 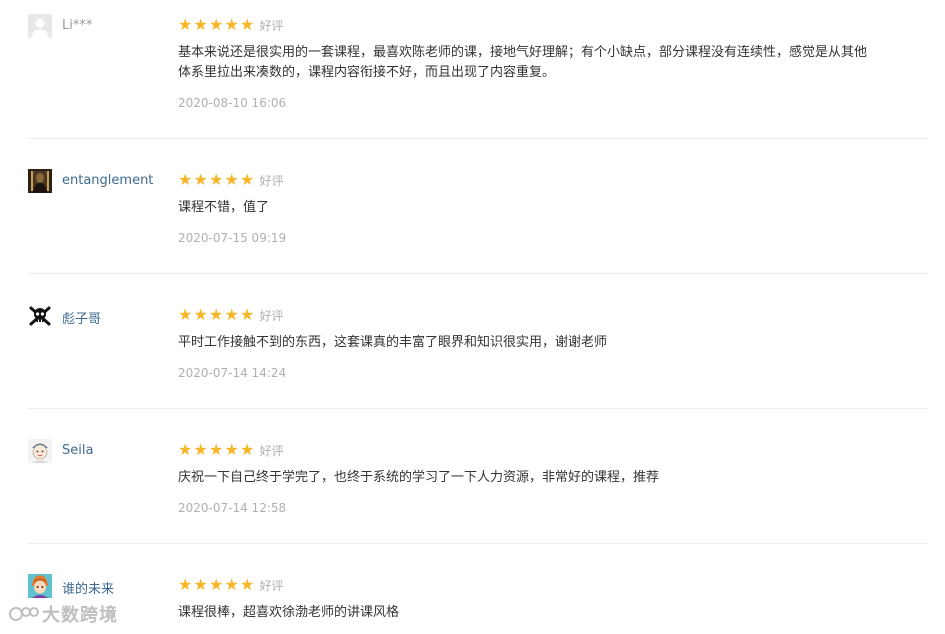 What do you see at coordinates (367, 72) in the screenshot?
I see `review-line: 体系里拉出来凑数的，课程内容衔接不好，而且出现了内容重复。` at bounding box center [367, 72].